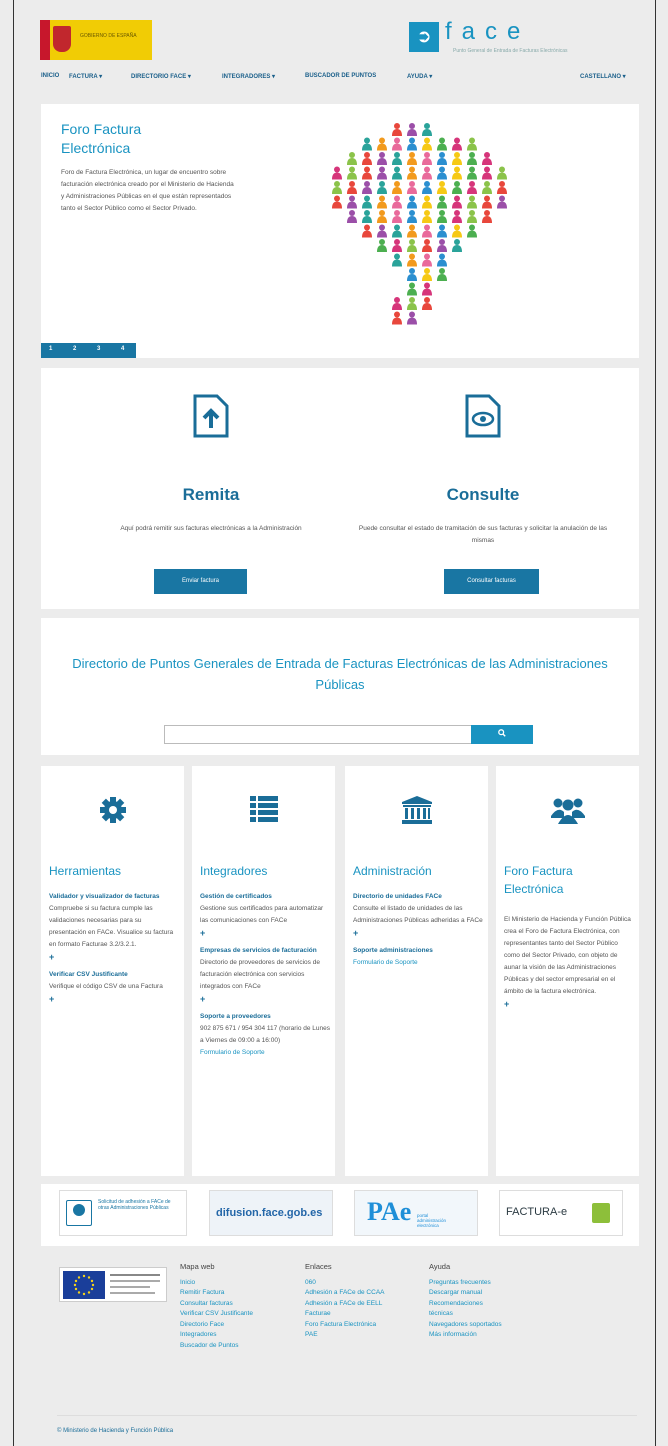 The image size is (668, 1446). What do you see at coordinates (240, 1293) in the screenshot?
I see `footer-link-remitir-factura: Remitir Factura` at bounding box center [240, 1293].